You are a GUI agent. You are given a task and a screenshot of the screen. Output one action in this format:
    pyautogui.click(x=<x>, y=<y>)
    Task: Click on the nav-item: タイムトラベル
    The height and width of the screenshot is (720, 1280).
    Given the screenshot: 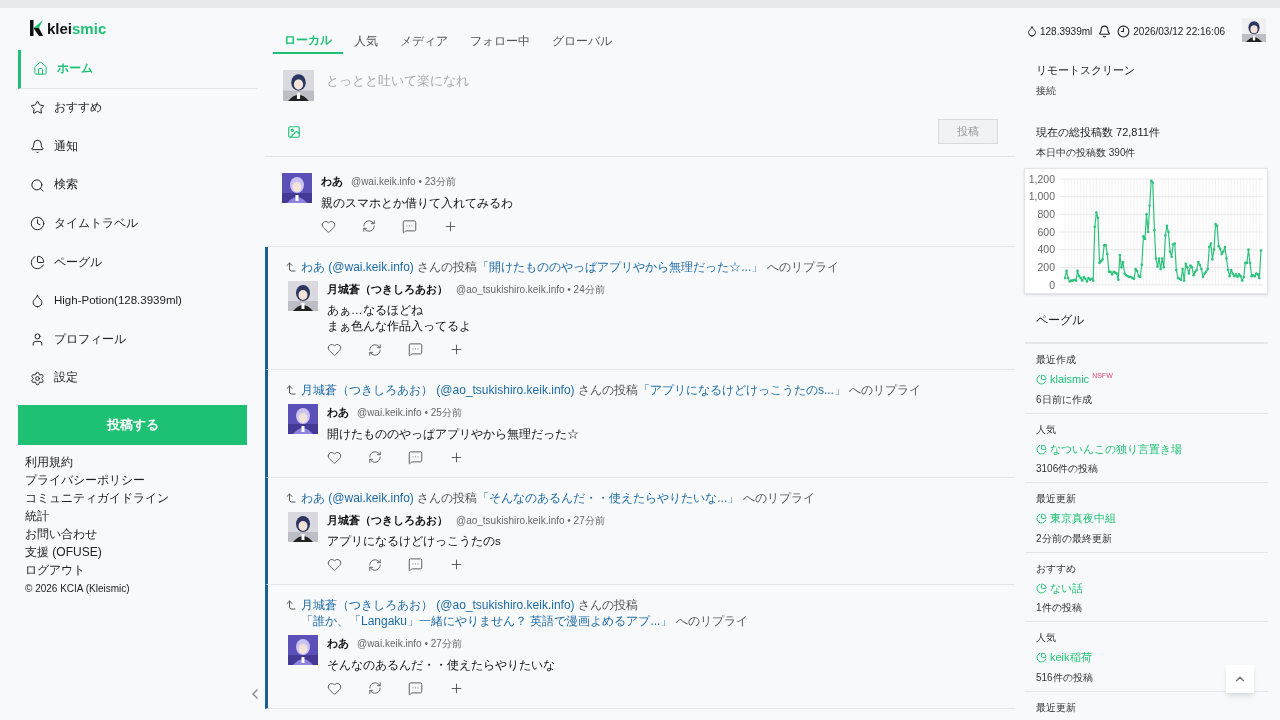 What is the action you would take?
    pyautogui.click(x=137, y=223)
    